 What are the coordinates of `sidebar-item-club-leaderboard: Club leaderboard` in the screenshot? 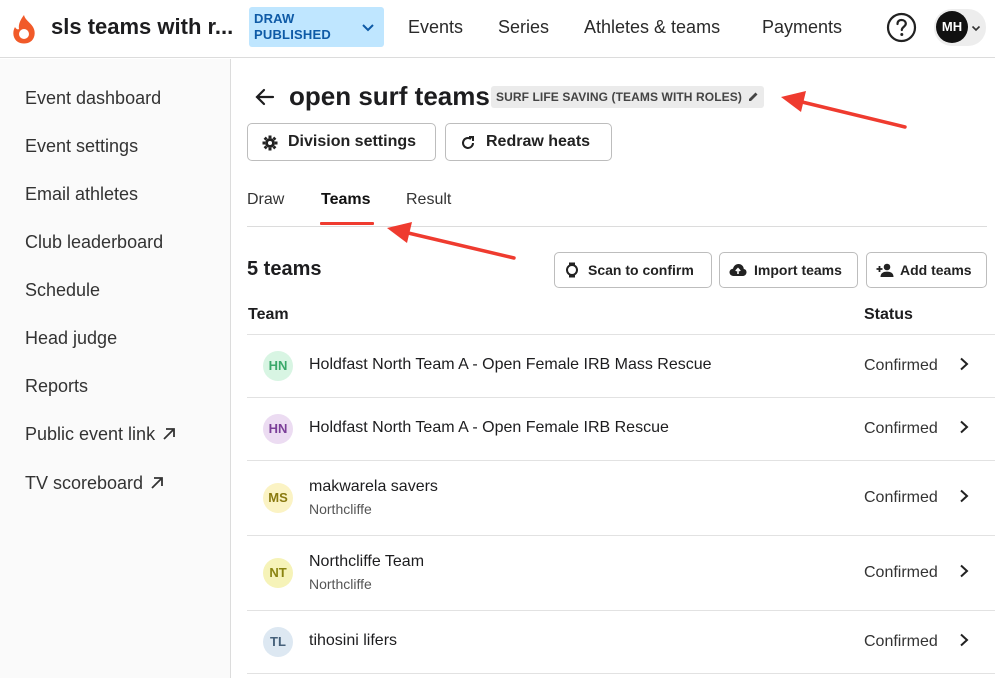 It's located at (94, 242).